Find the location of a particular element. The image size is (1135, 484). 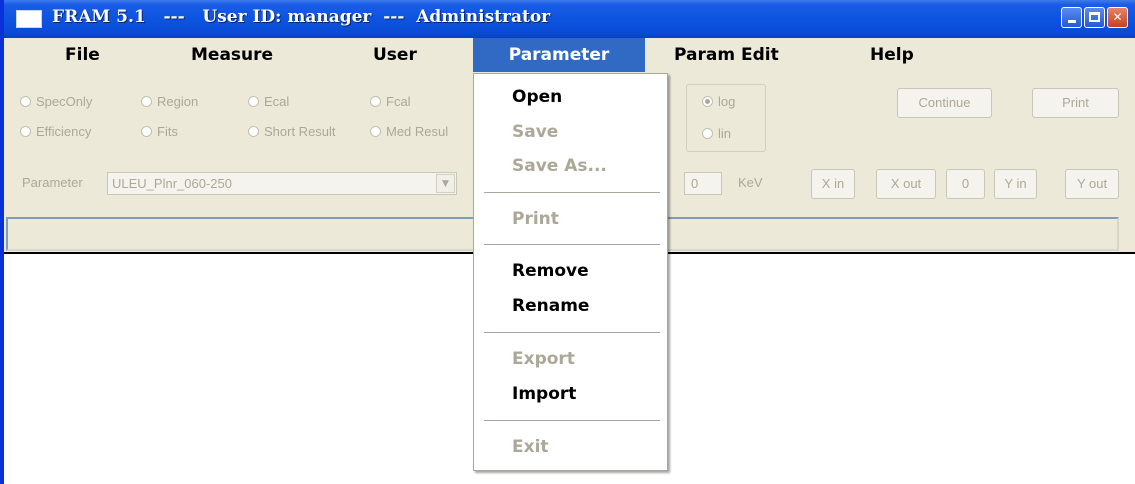

radio-efficiency: Efficiency is located at coordinates (55, 131).